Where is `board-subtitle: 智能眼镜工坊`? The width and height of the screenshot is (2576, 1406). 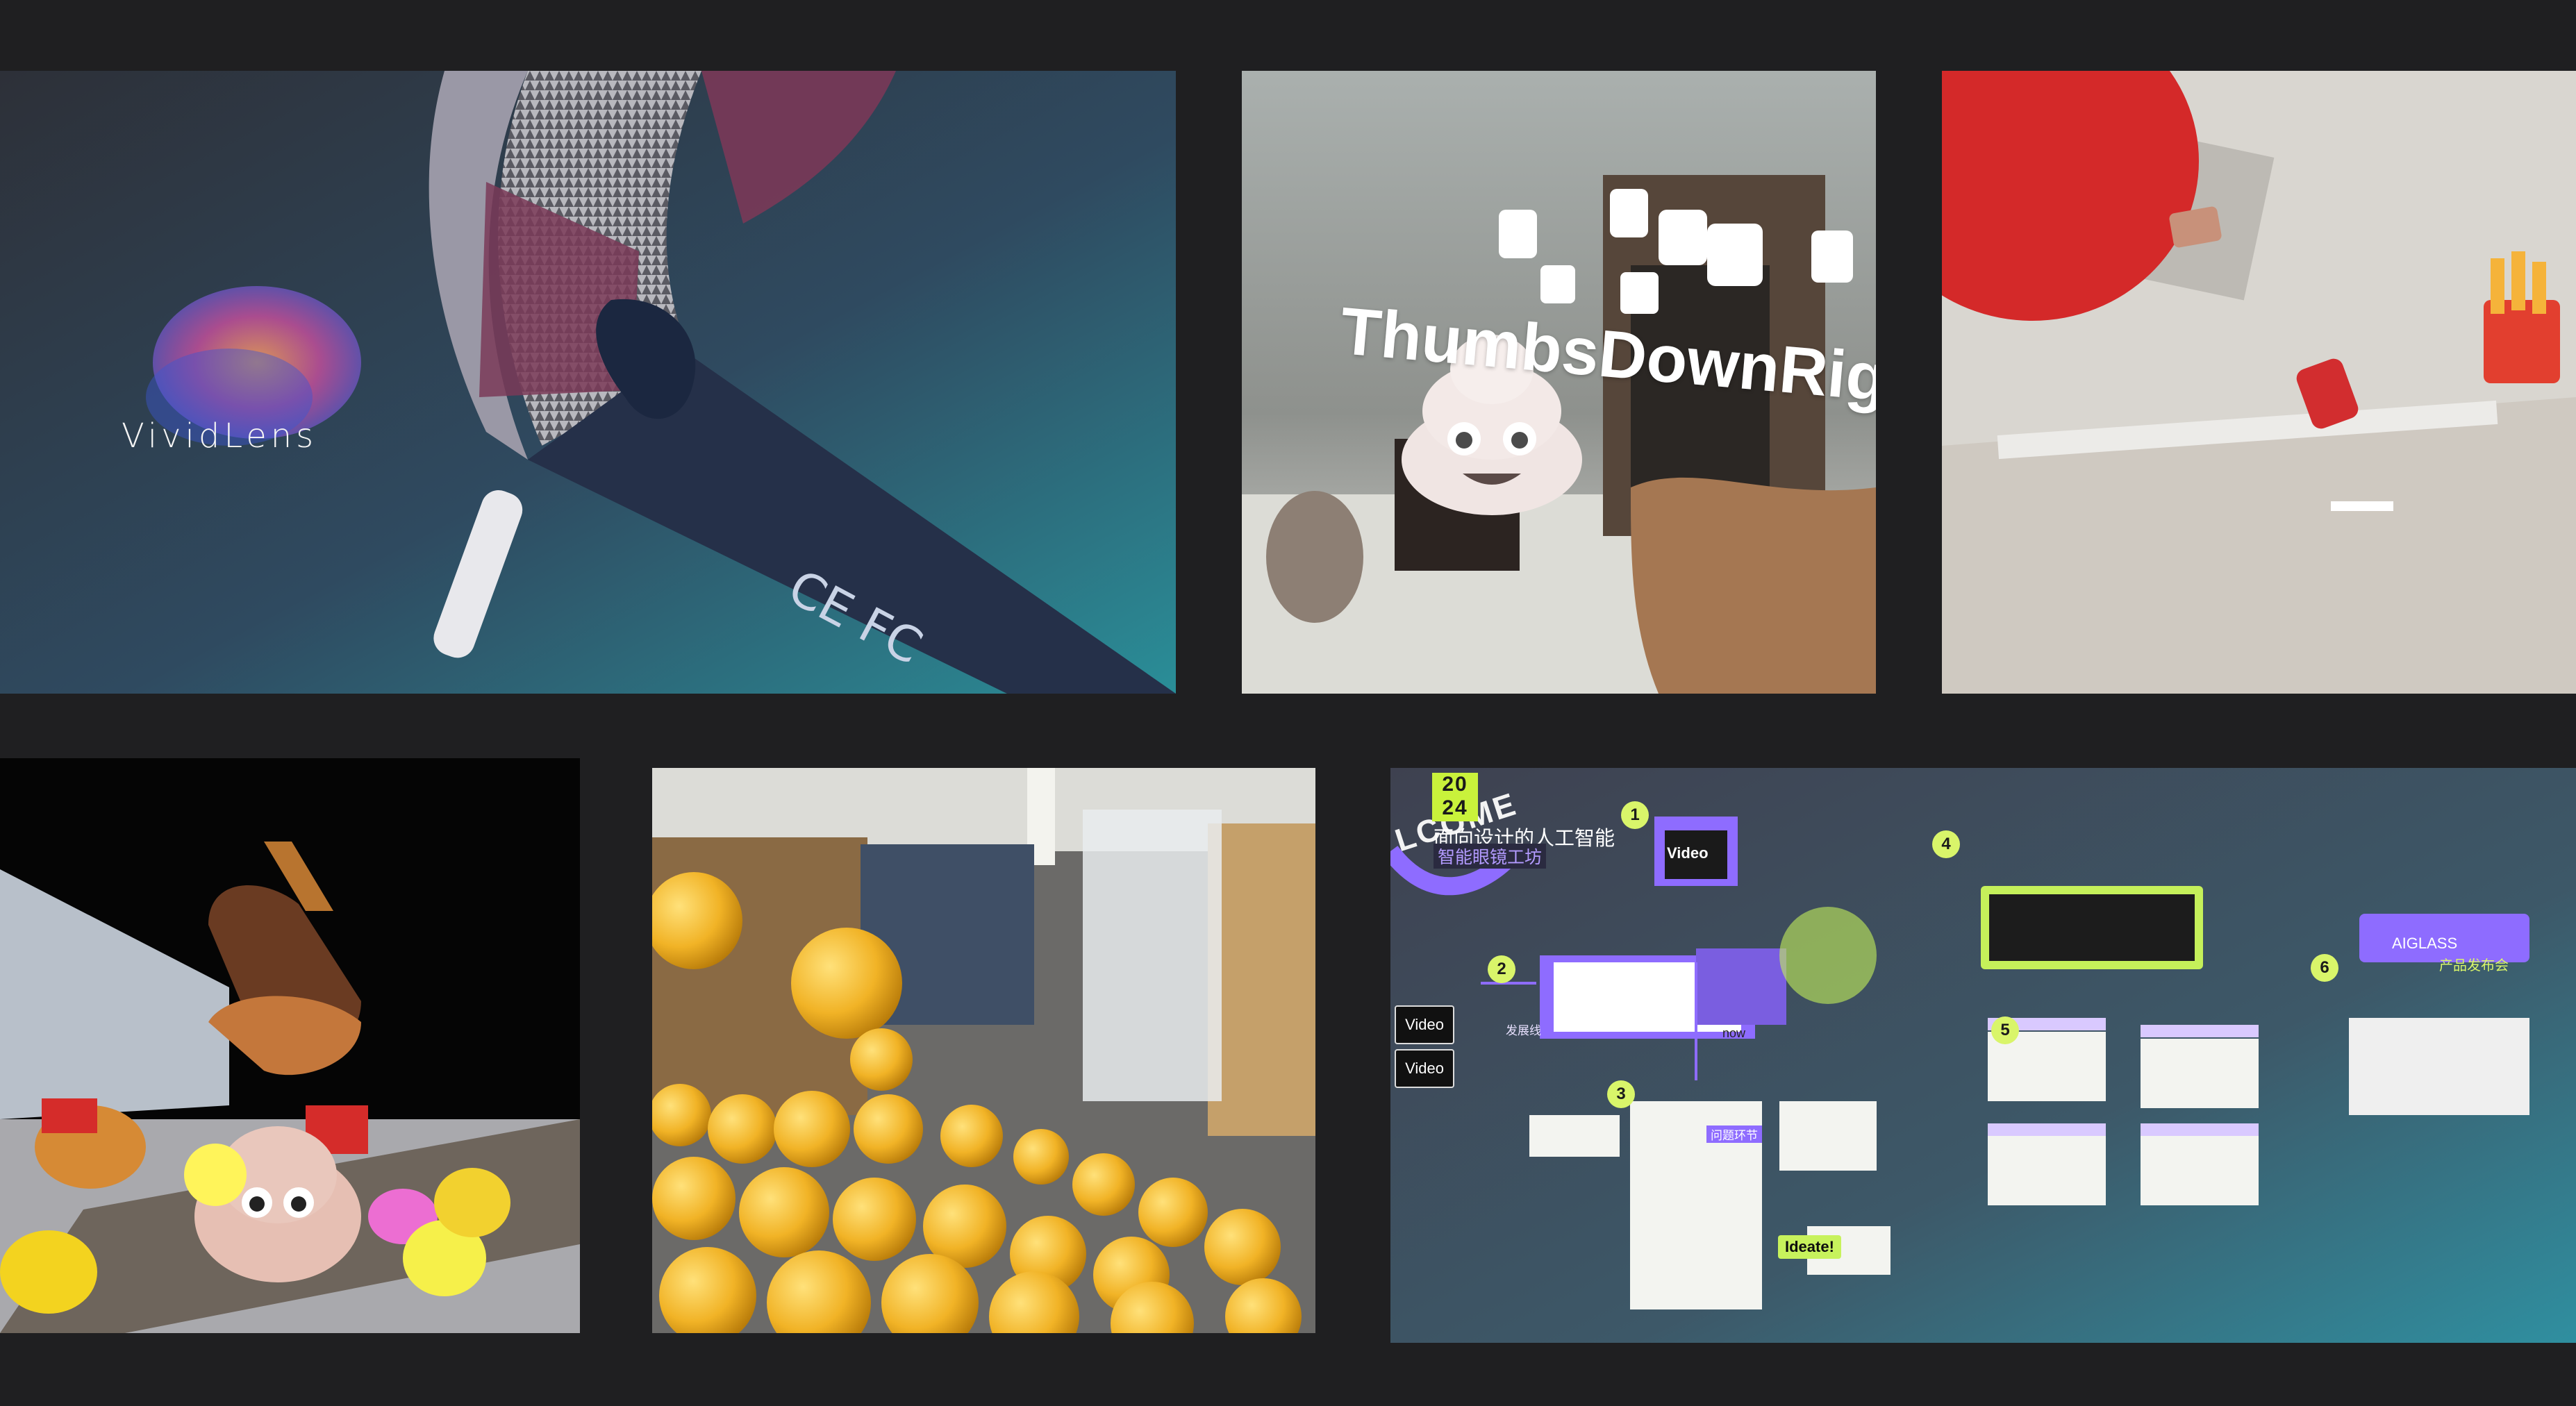
board-subtitle: 智能眼镜工坊 is located at coordinates (1490, 856).